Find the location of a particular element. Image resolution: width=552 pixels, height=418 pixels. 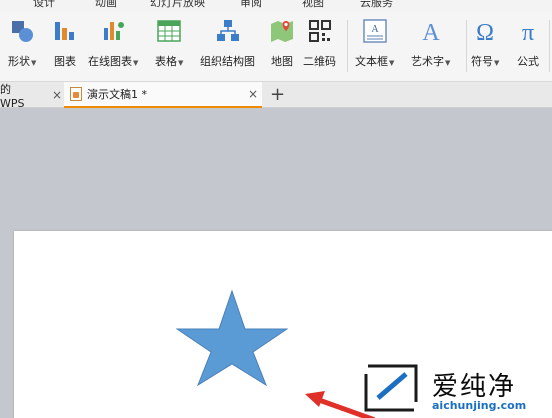

menu-tab-animation: 动画 is located at coordinates (106, 5).